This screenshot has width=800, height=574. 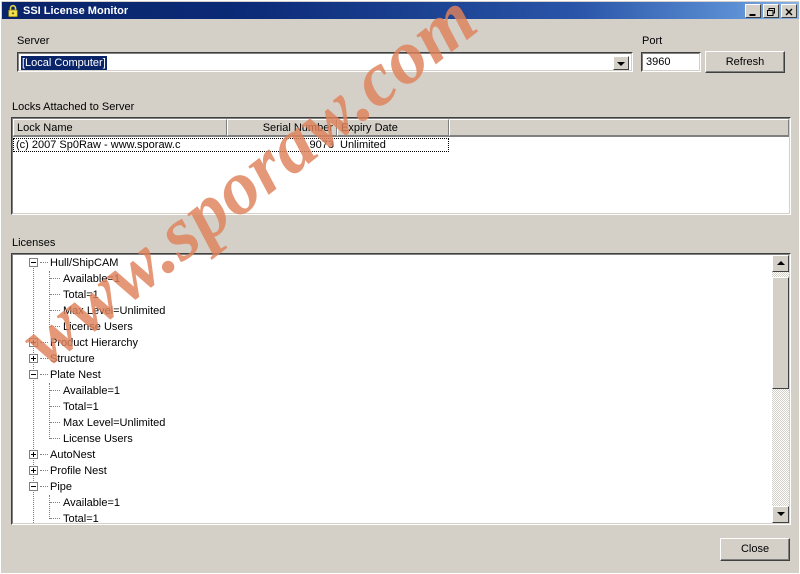 I want to click on tree-item: AutoNest, so click(x=392, y=455).